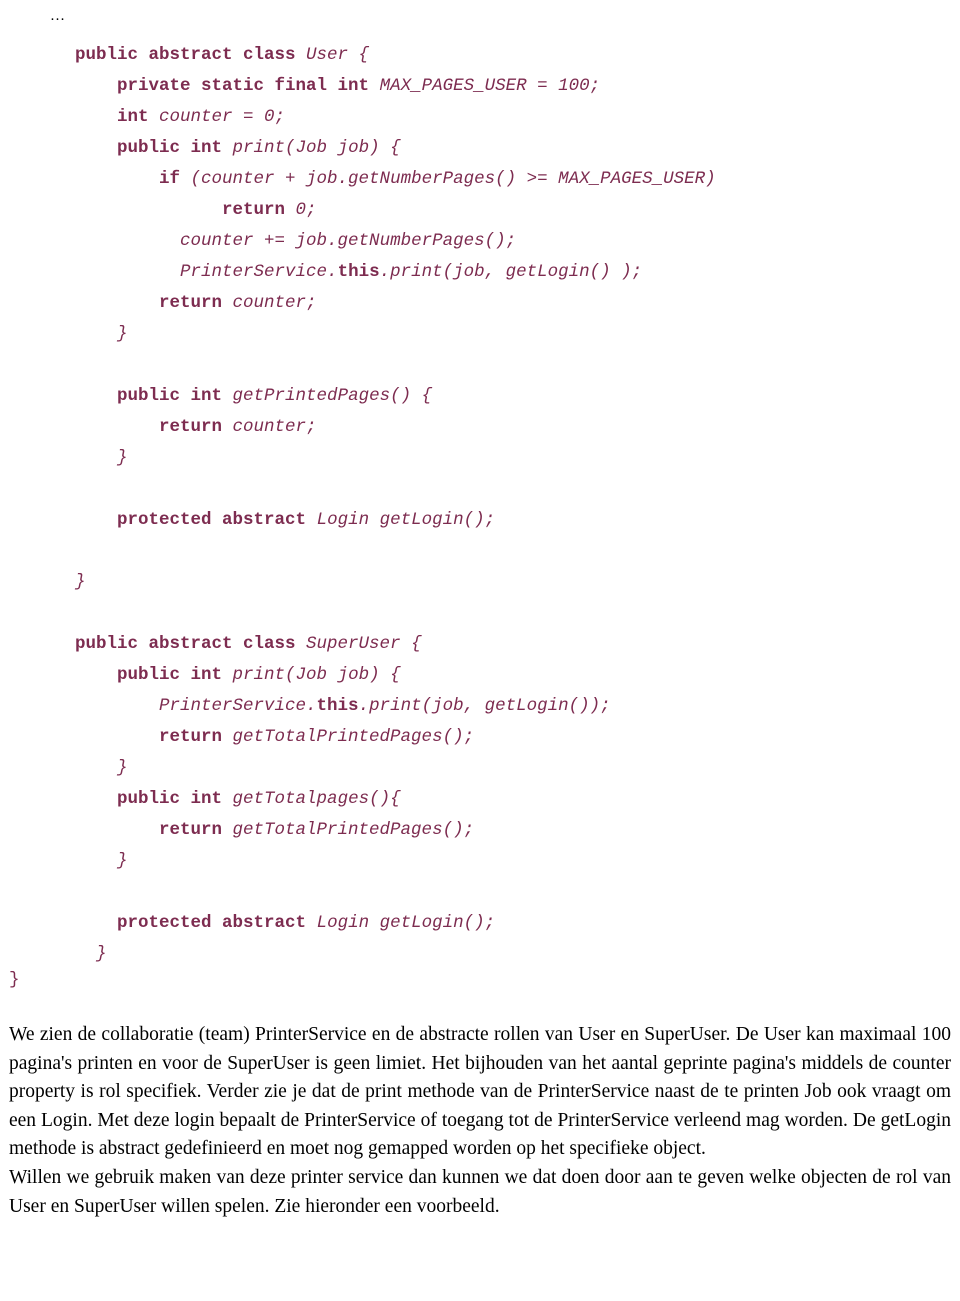 This screenshot has width=960, height=1301. I want to click on outer-closing-brace: }, so click(14, 980).